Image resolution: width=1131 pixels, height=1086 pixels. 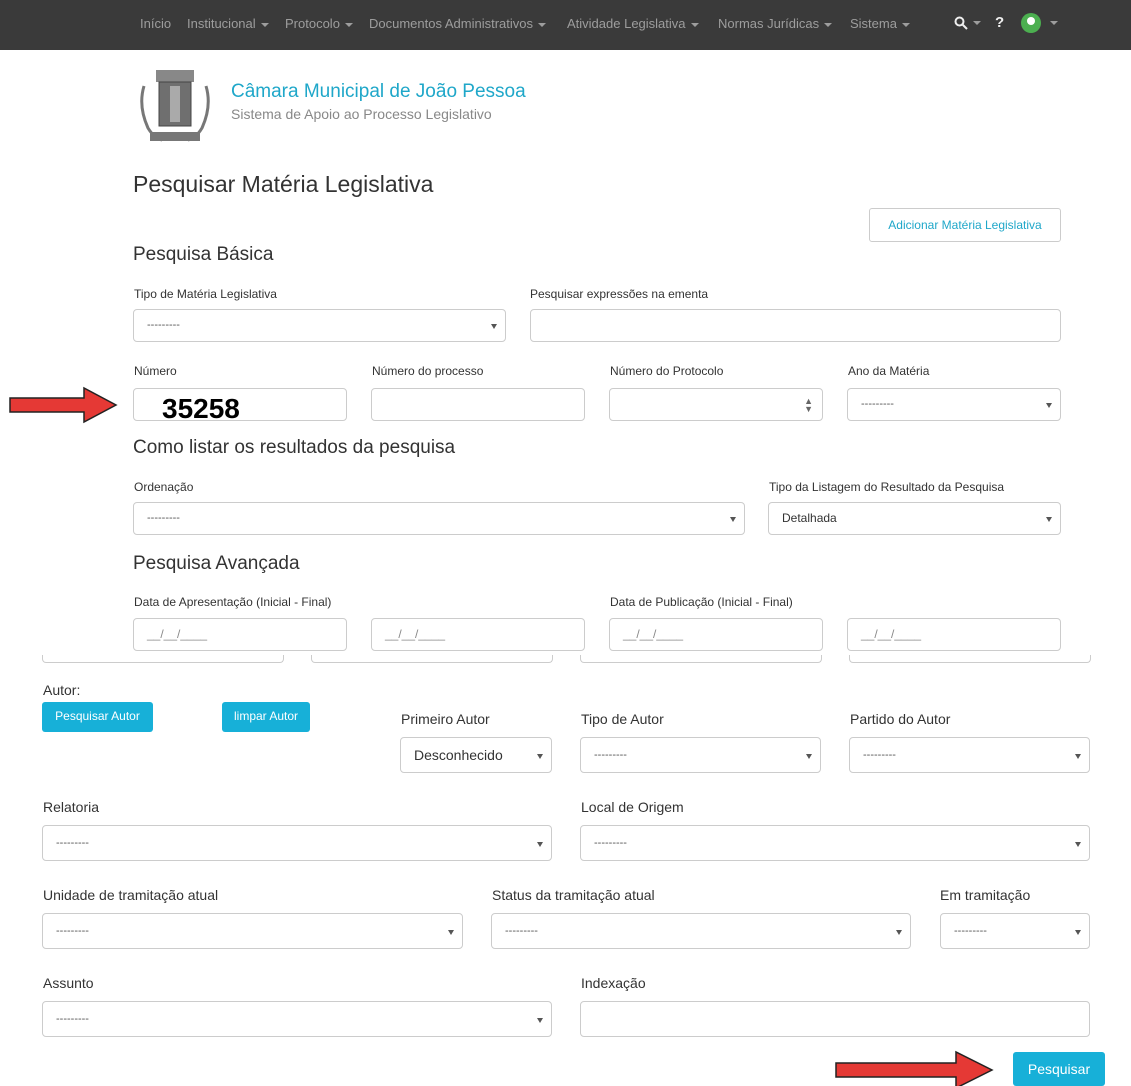 I want to click on tipo-materia-label: Tipo de Matéria Legislativa, so click(x=205, y=294).